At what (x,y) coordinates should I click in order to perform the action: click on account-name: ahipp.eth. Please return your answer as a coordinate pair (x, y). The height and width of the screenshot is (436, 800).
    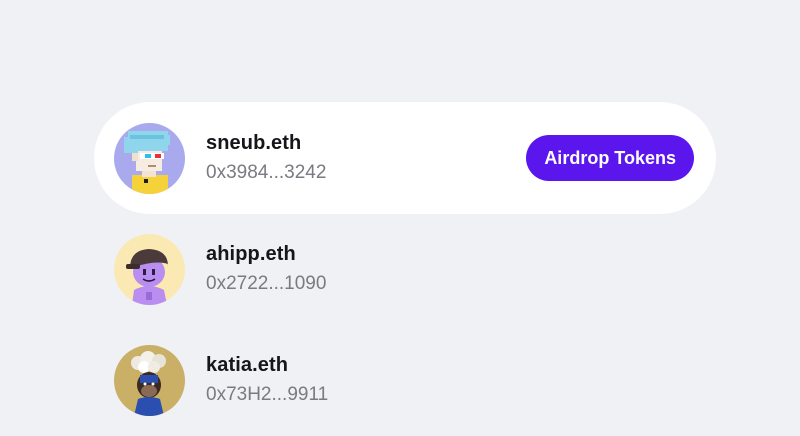
    Looking at the image, I should click on (251, 254).